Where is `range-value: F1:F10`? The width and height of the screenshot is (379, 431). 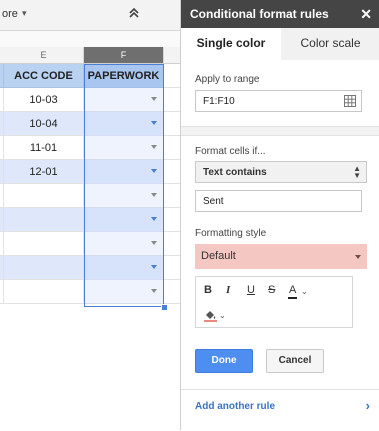
range-value: F1:F10 is located at coordinates (219, 101).